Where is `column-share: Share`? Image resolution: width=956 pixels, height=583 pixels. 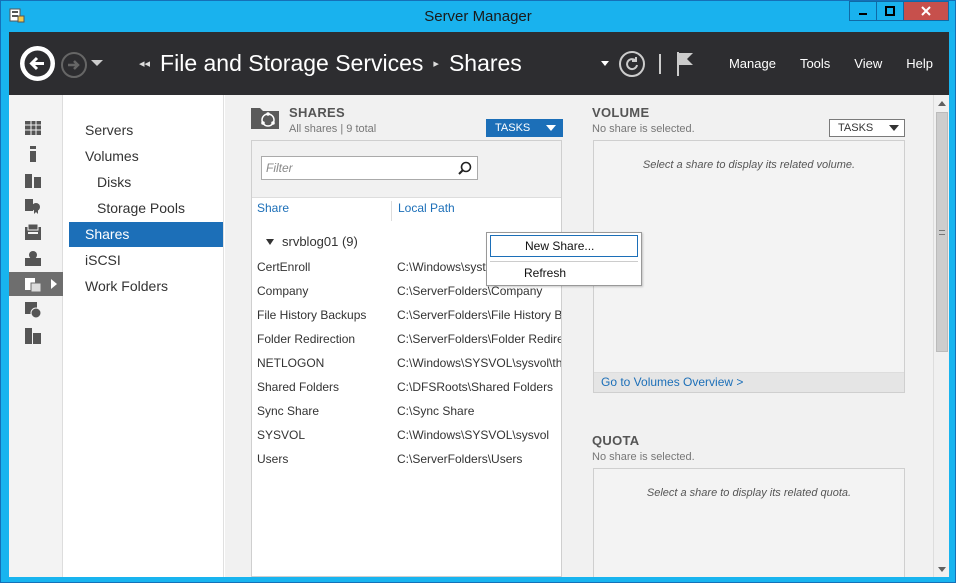
column-share: Share is located at coordinates (273, 211).